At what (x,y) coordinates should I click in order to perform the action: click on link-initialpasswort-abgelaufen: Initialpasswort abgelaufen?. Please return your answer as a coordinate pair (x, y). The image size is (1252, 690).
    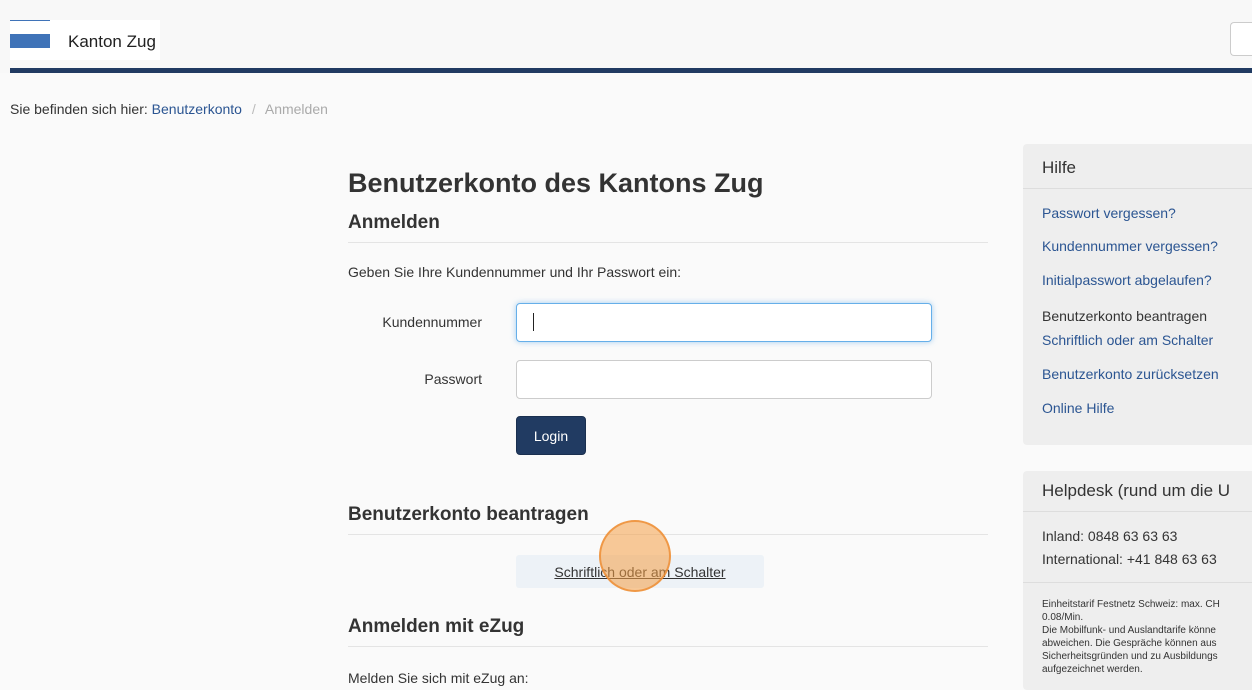
    Looking at the image, I should click on (1127, 280).